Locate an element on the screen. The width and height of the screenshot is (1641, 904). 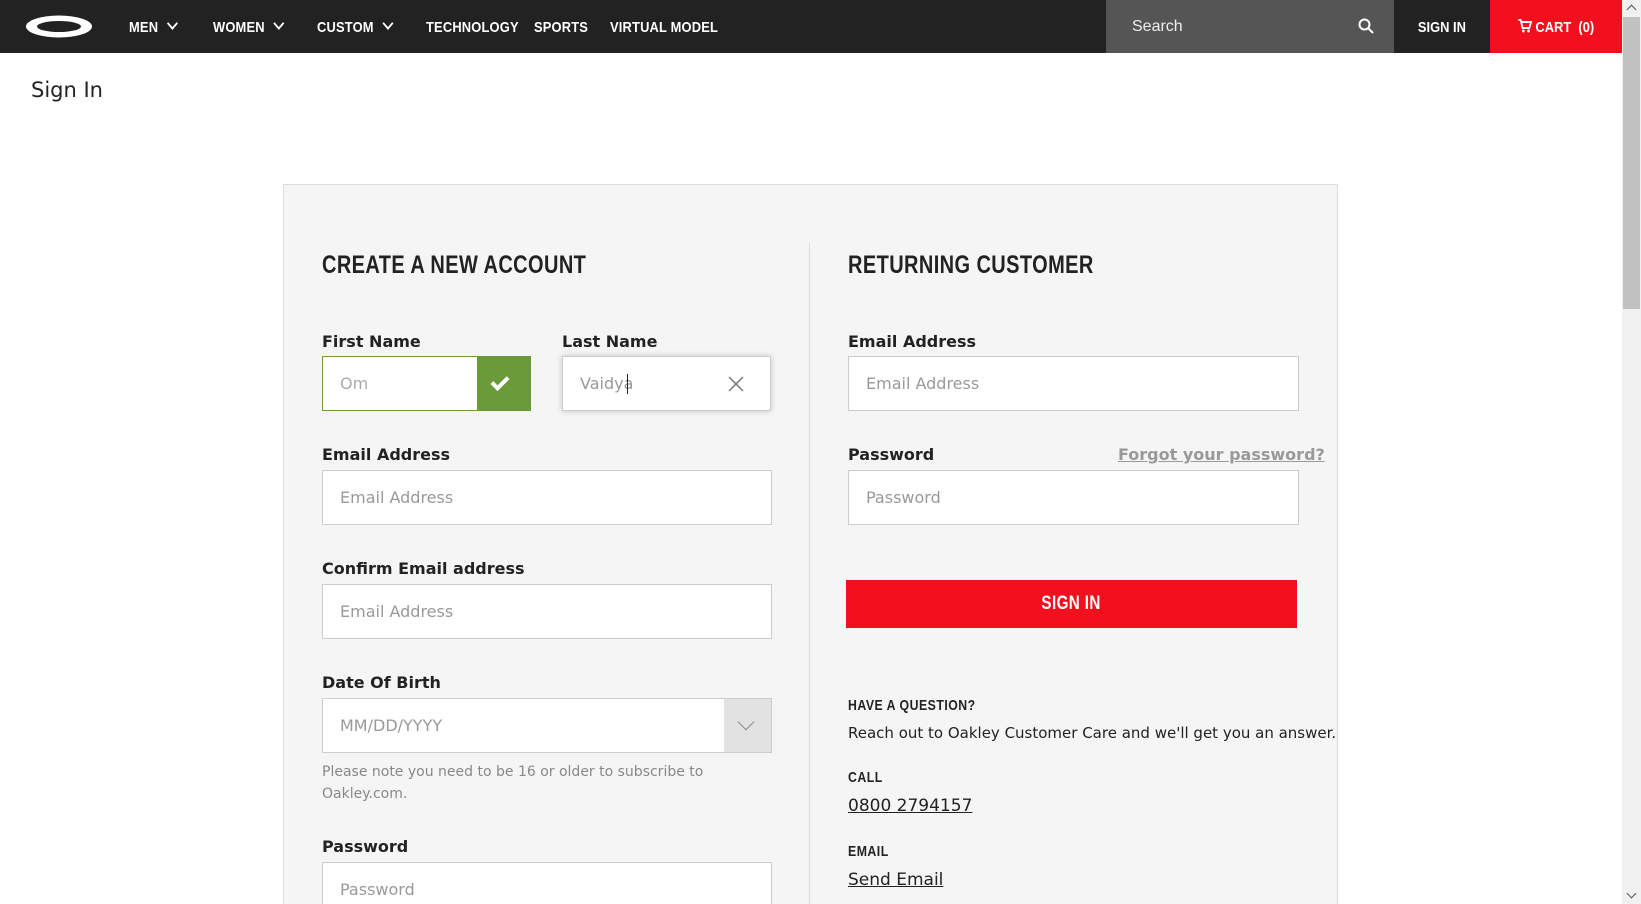
first-name-field is located at coordinates (426, 383).